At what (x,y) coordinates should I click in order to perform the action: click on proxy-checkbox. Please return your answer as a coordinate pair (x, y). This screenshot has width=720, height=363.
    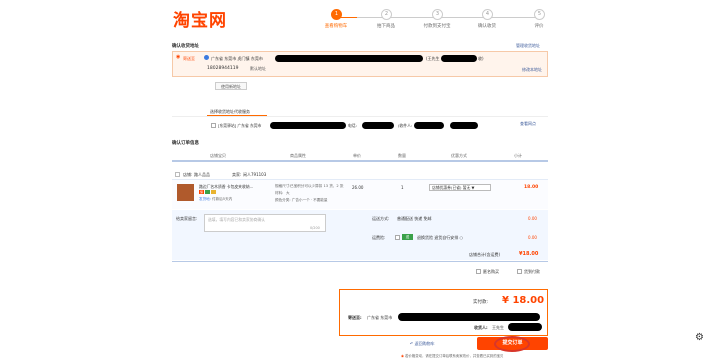
    Looking at the image, I should click on (213, 125).